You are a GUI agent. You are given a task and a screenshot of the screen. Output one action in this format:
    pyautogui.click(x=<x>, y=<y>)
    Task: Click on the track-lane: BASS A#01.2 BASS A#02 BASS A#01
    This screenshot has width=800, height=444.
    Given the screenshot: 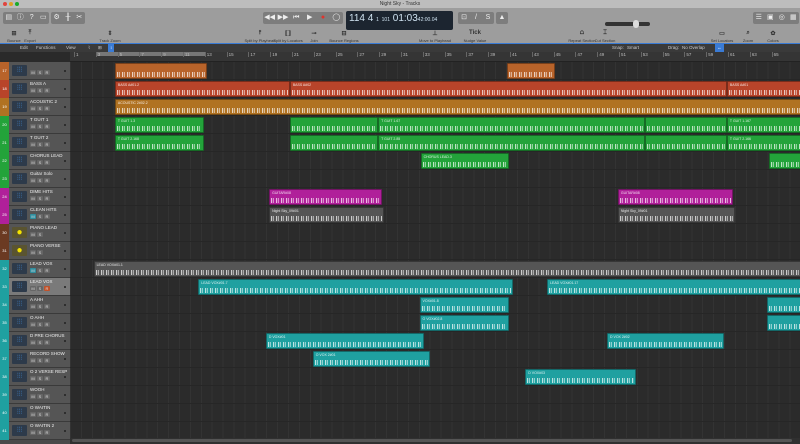 What is the action you would take?
    pyautogui.click(x=435, y=89)
    